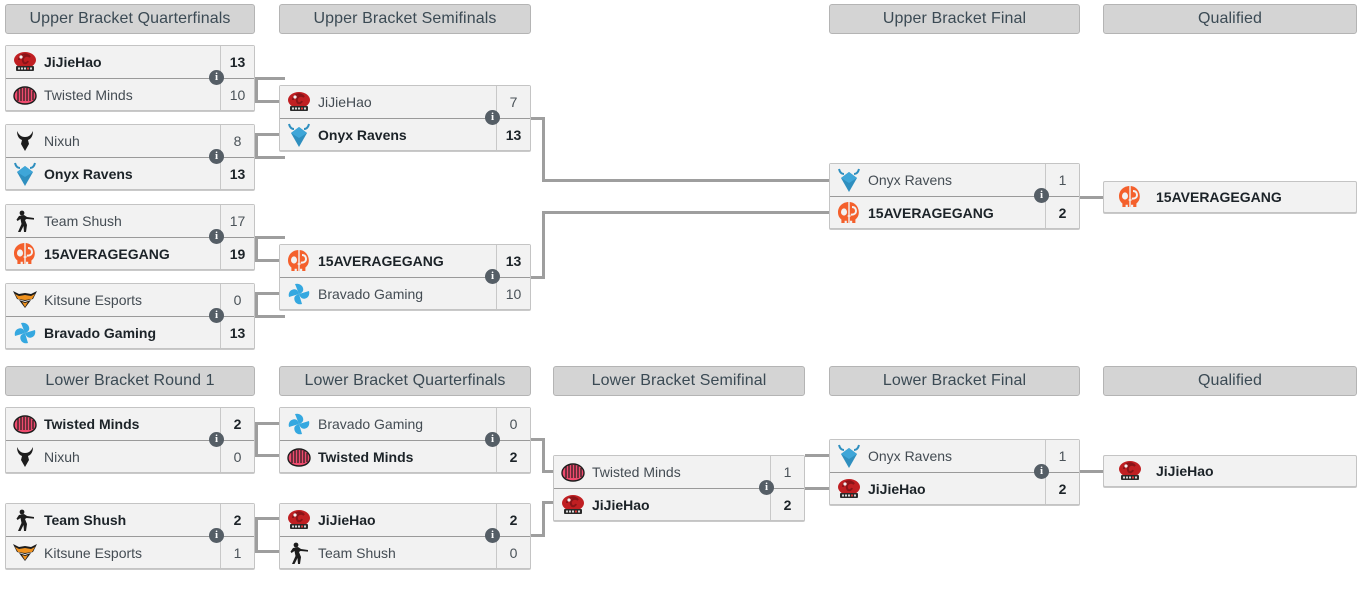 This screenshot has width=1359, height=589. I want to click on round-header-upper-final: Upper Bracket Final, so click(954, 19).